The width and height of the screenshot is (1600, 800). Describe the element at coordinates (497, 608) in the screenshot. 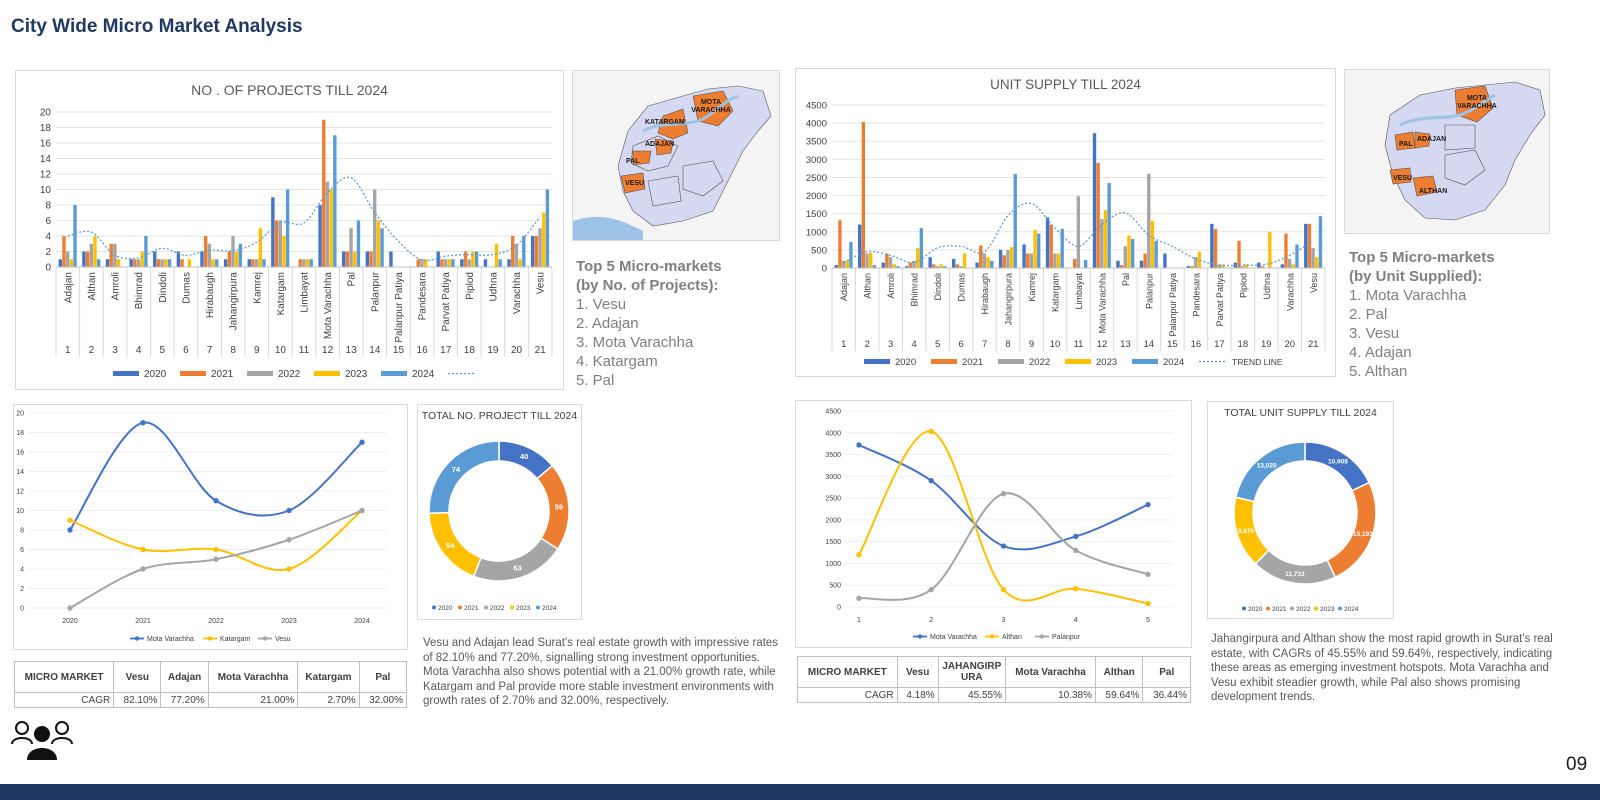

I see `legend-label: 2022` at that location.